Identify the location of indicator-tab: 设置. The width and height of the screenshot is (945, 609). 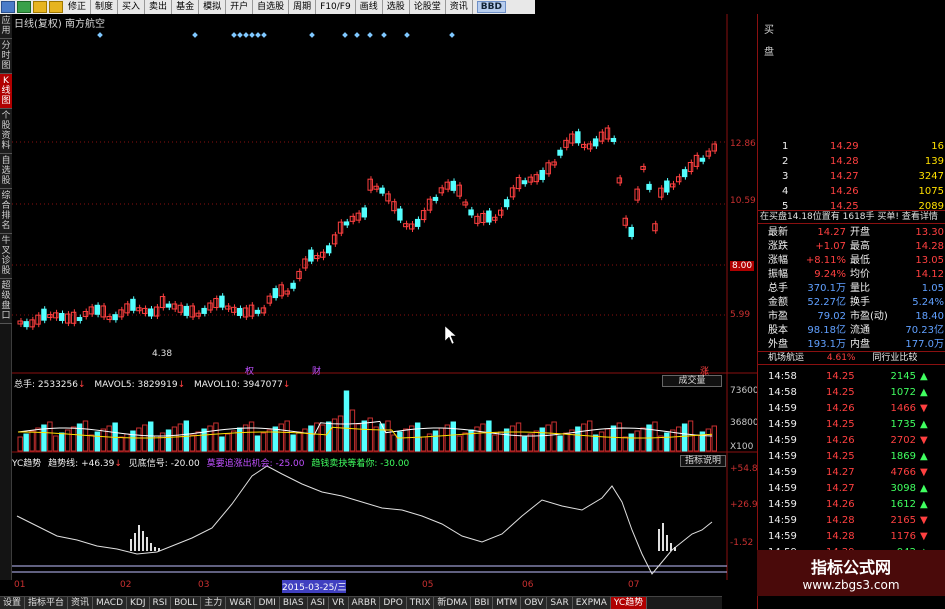
(13, 603).